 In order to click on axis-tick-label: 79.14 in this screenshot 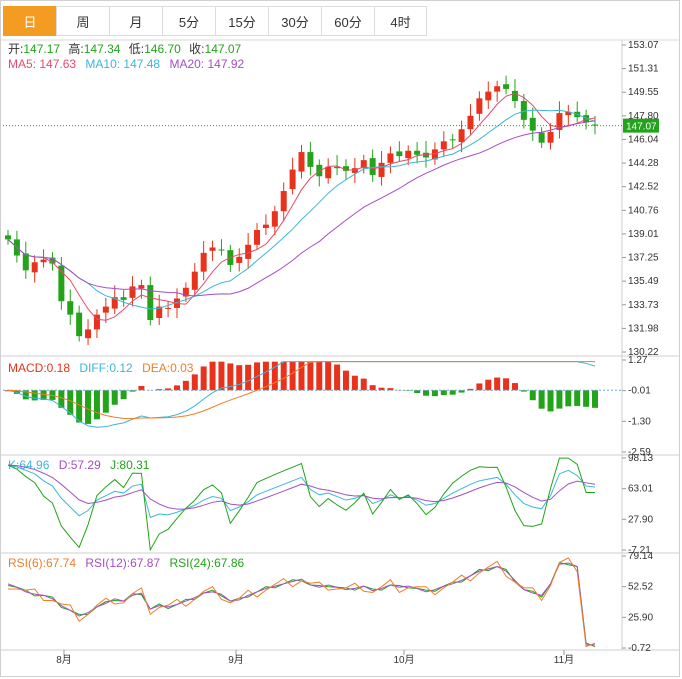, I will do `click(640, 556)`.